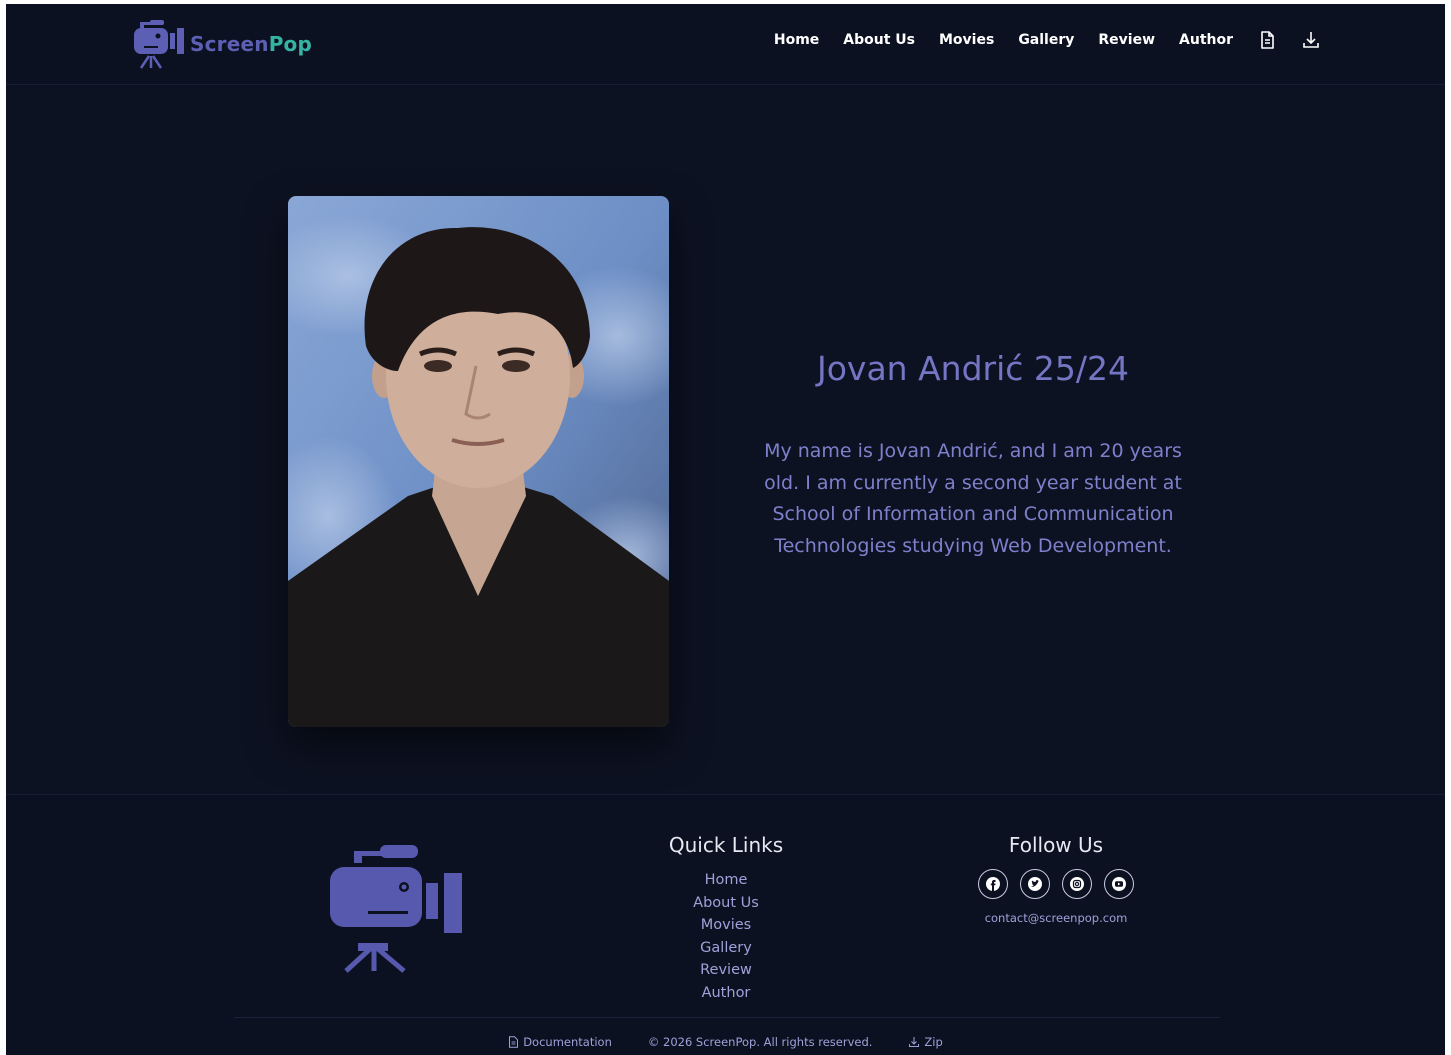  I want to click on footer-link-movies: Movies, so click(726, 925).